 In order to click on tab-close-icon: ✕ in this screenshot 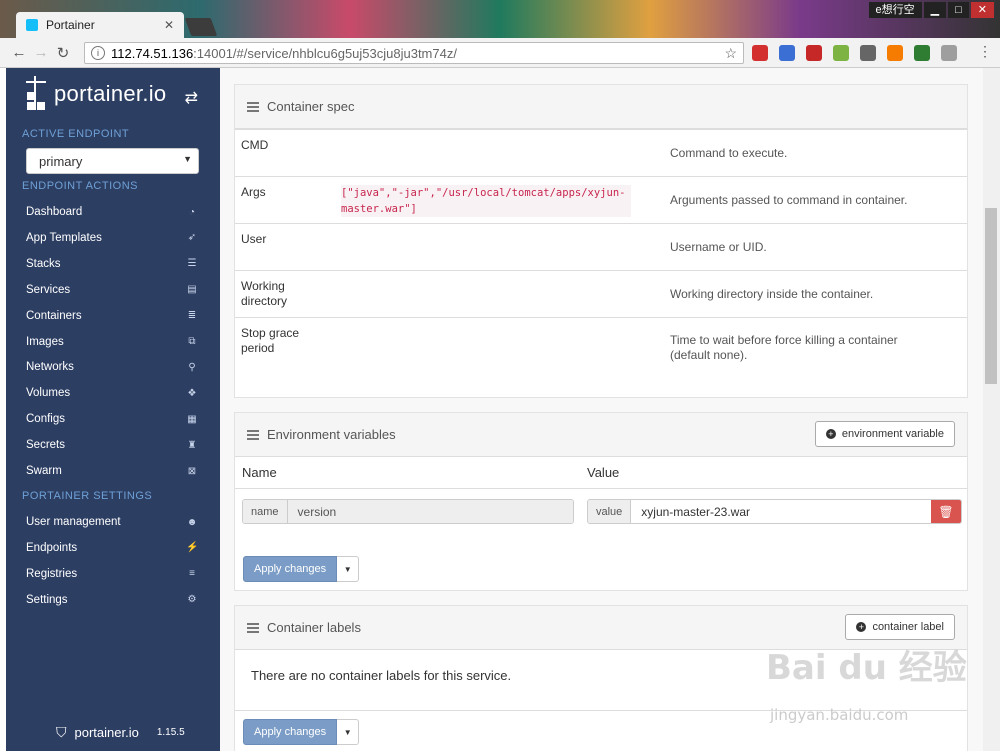, I will do `click(169, 25)`.